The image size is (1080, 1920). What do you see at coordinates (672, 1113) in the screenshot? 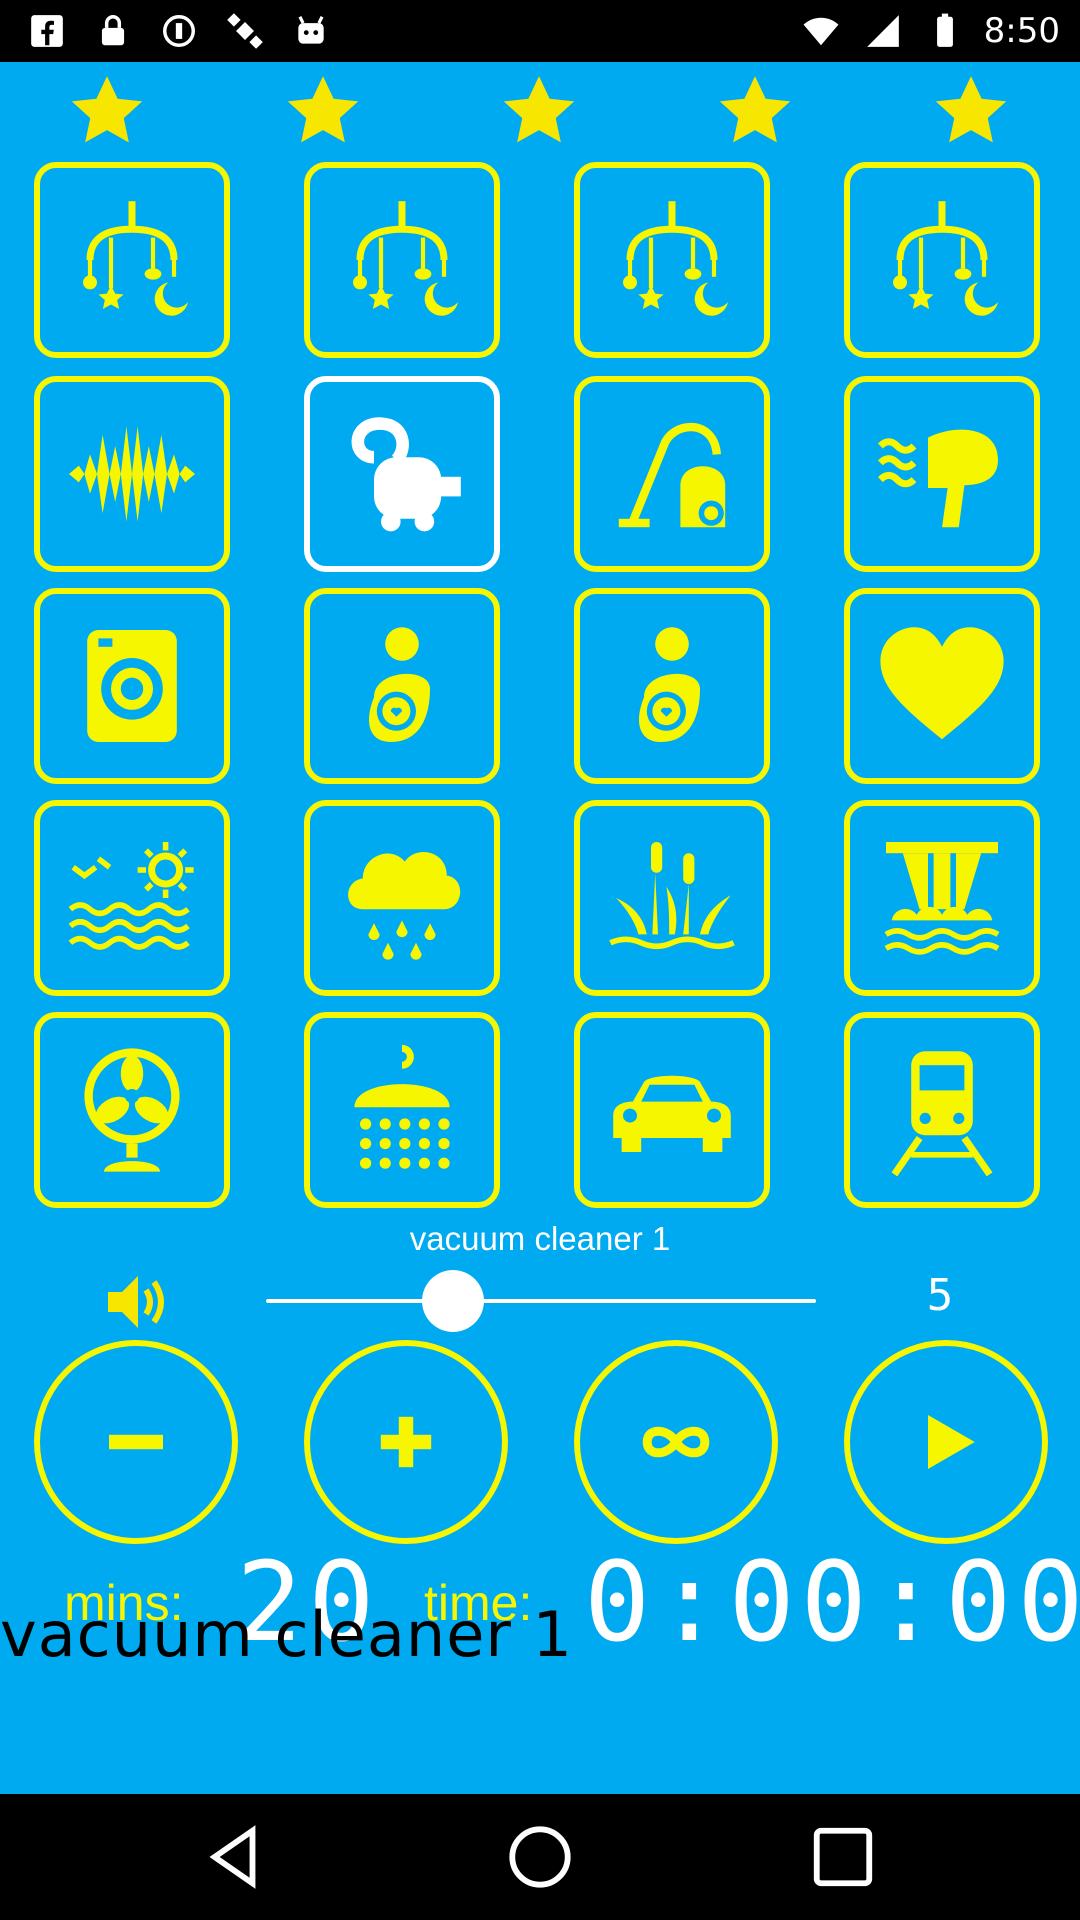
I see `car-icon` at bounding box center [672, 1113].